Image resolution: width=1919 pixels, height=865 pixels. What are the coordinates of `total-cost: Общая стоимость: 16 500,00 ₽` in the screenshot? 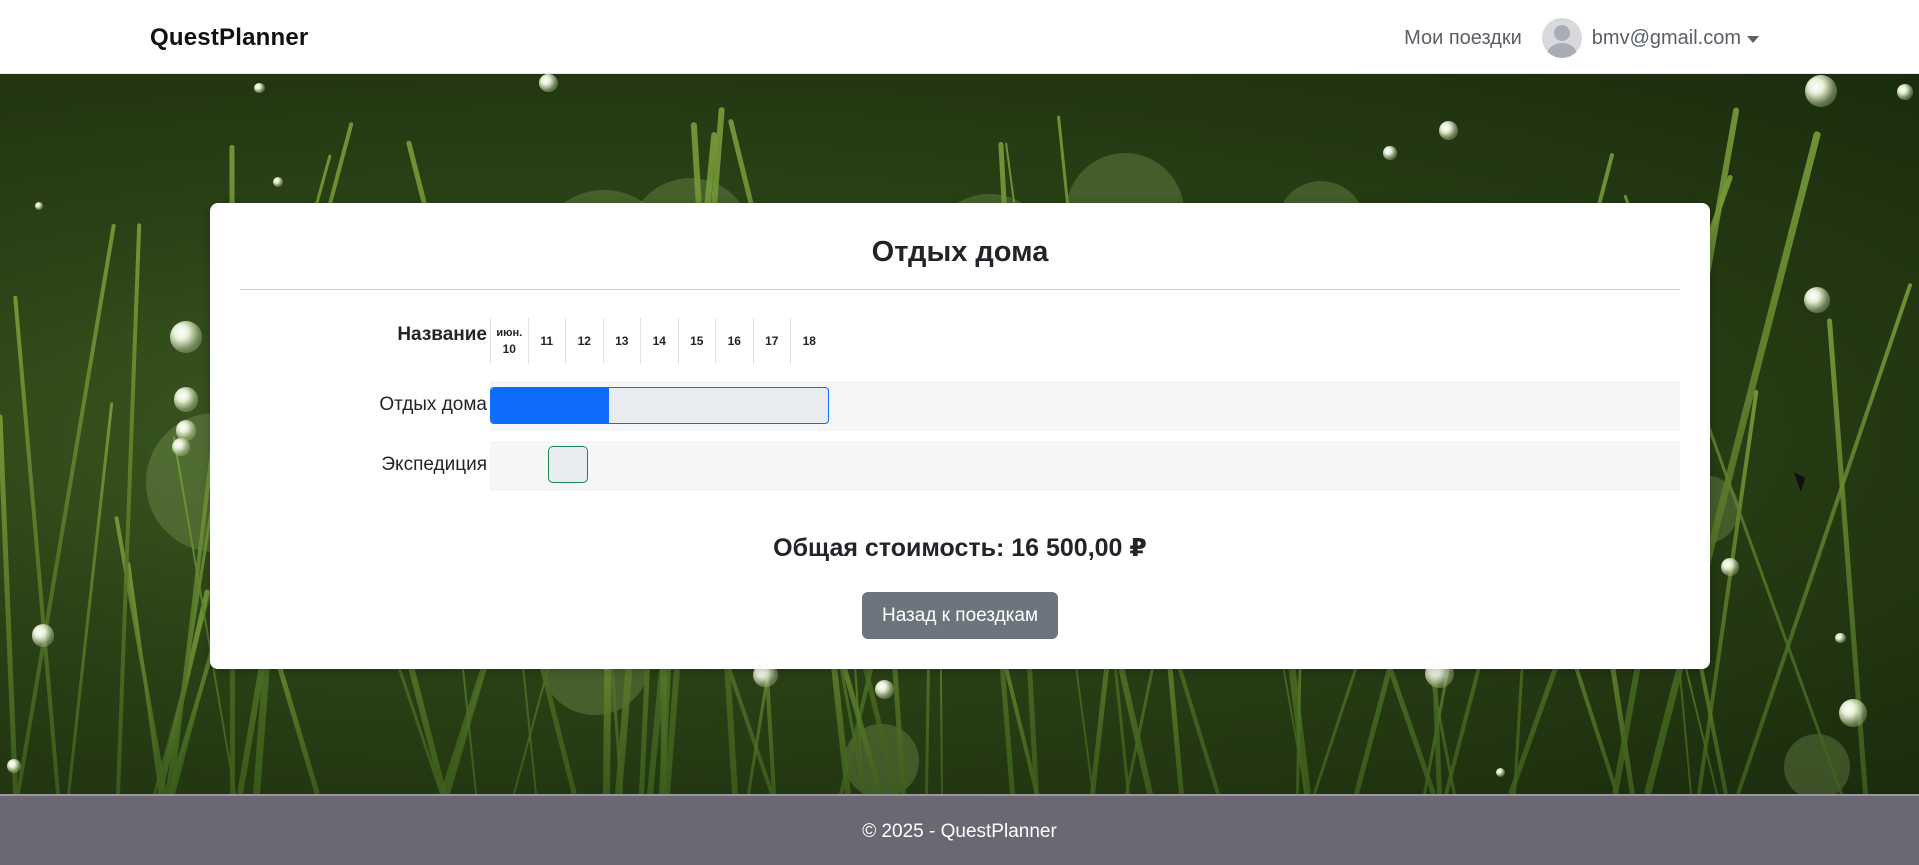 It's located at (960, 548).